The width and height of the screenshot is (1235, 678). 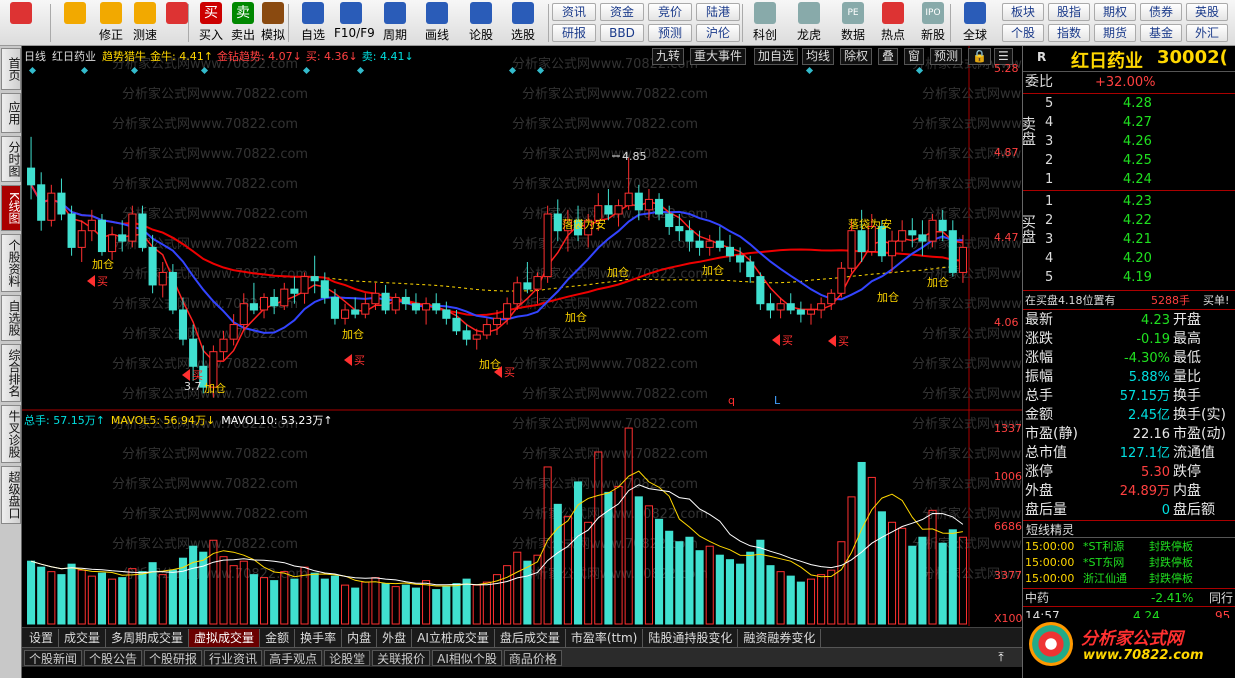 I want to click on indicator-tab: 陆股通持股变化, so click(x=691, y=638).